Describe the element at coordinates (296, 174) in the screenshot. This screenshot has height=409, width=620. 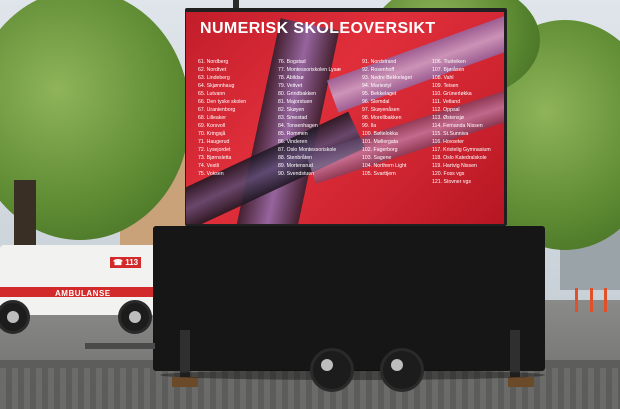
I see `school-list-item: 90. Svendstuen` at that location.